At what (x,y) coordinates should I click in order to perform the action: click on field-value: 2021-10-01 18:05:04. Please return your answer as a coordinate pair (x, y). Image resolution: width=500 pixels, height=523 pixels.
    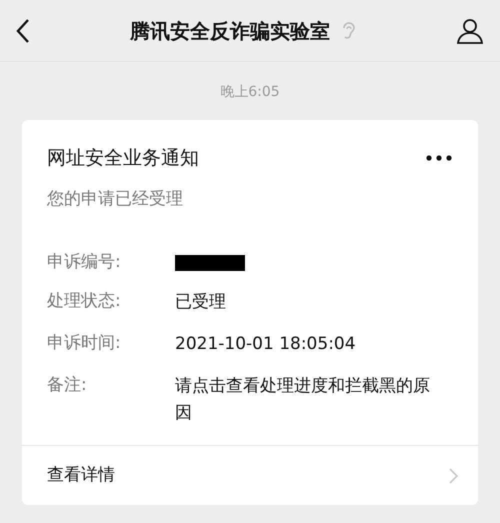
    Looking at the image, I should click on (266, 344).